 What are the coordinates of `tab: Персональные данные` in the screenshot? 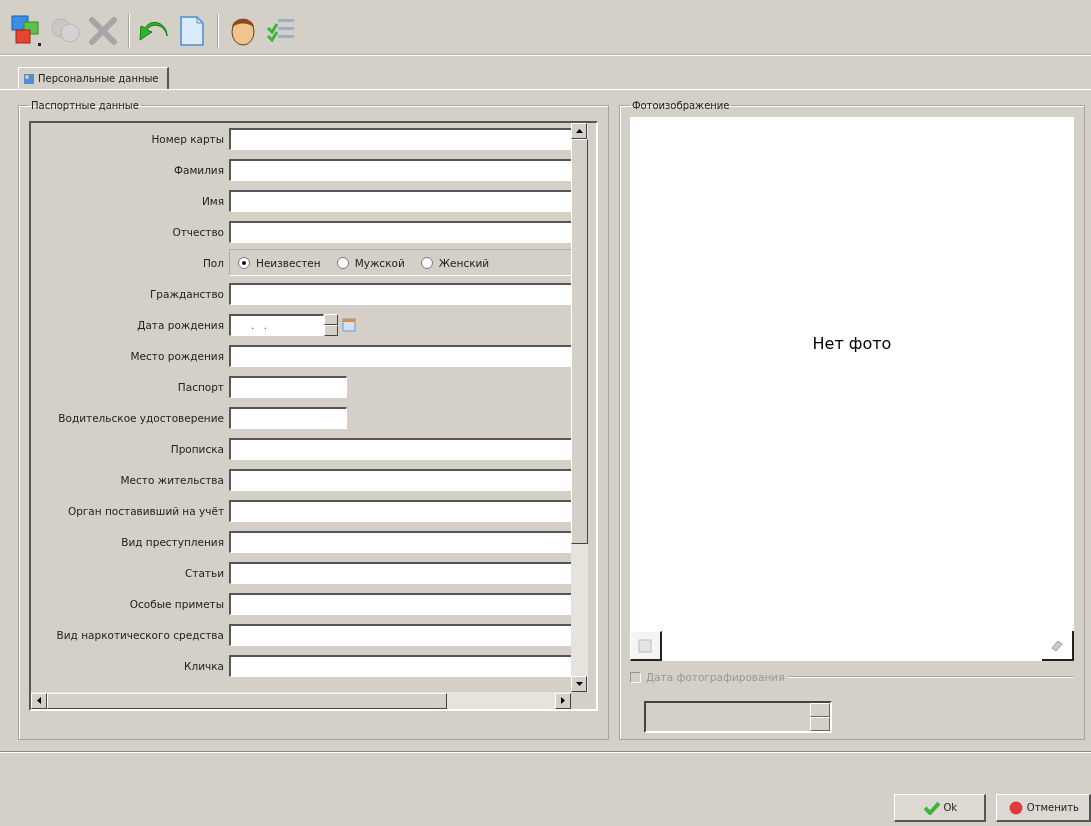 It's located at (93, 78).